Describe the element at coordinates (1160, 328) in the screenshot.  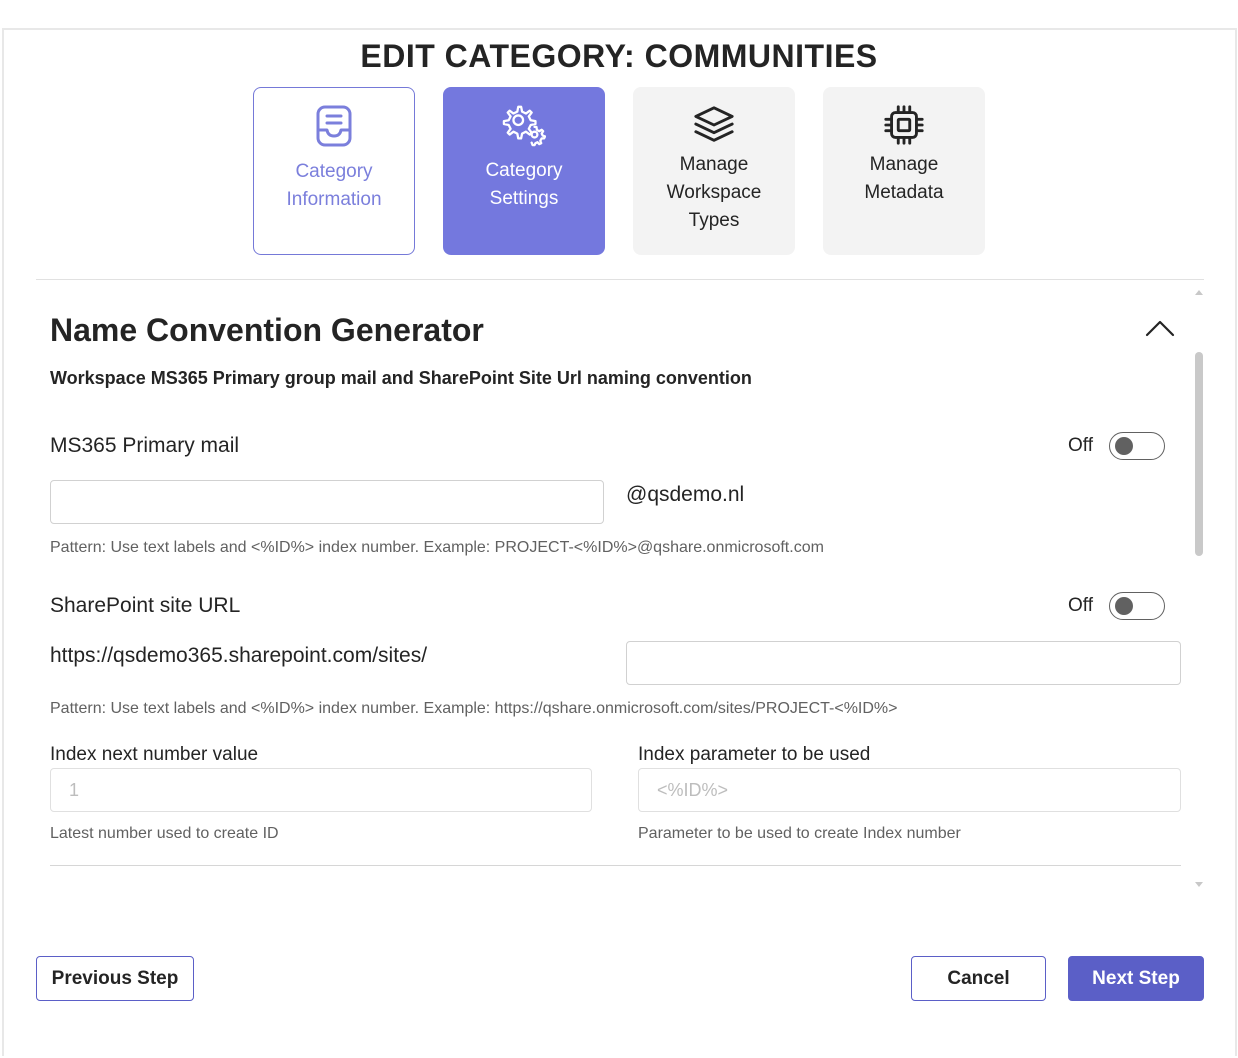
I see `chevron-up-icon` at that location.